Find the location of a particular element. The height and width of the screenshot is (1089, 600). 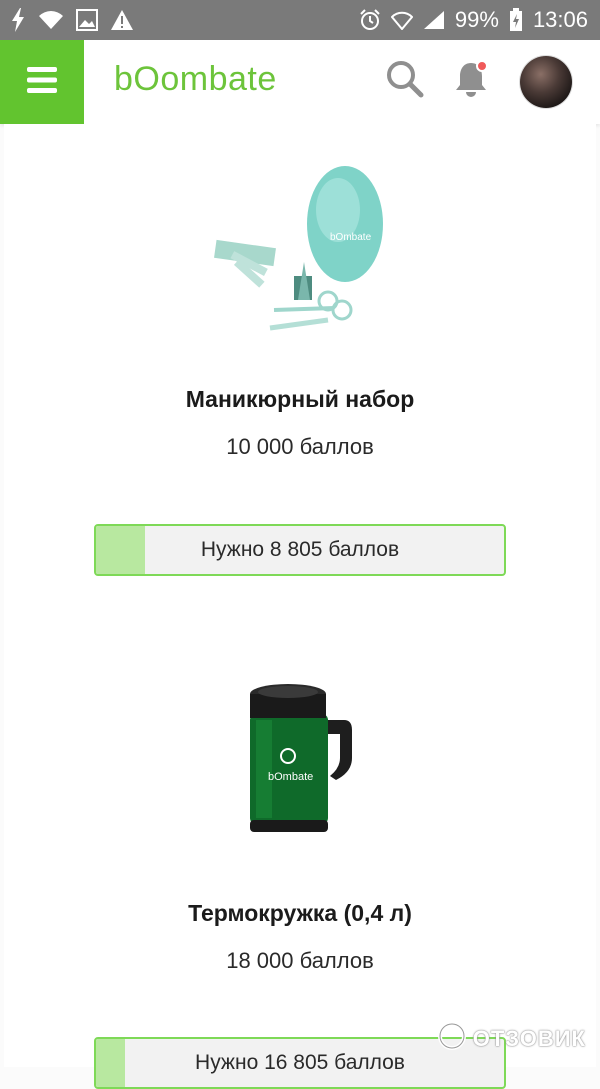

product-price: 10 000 баллов is located at coordinates (300, 446).